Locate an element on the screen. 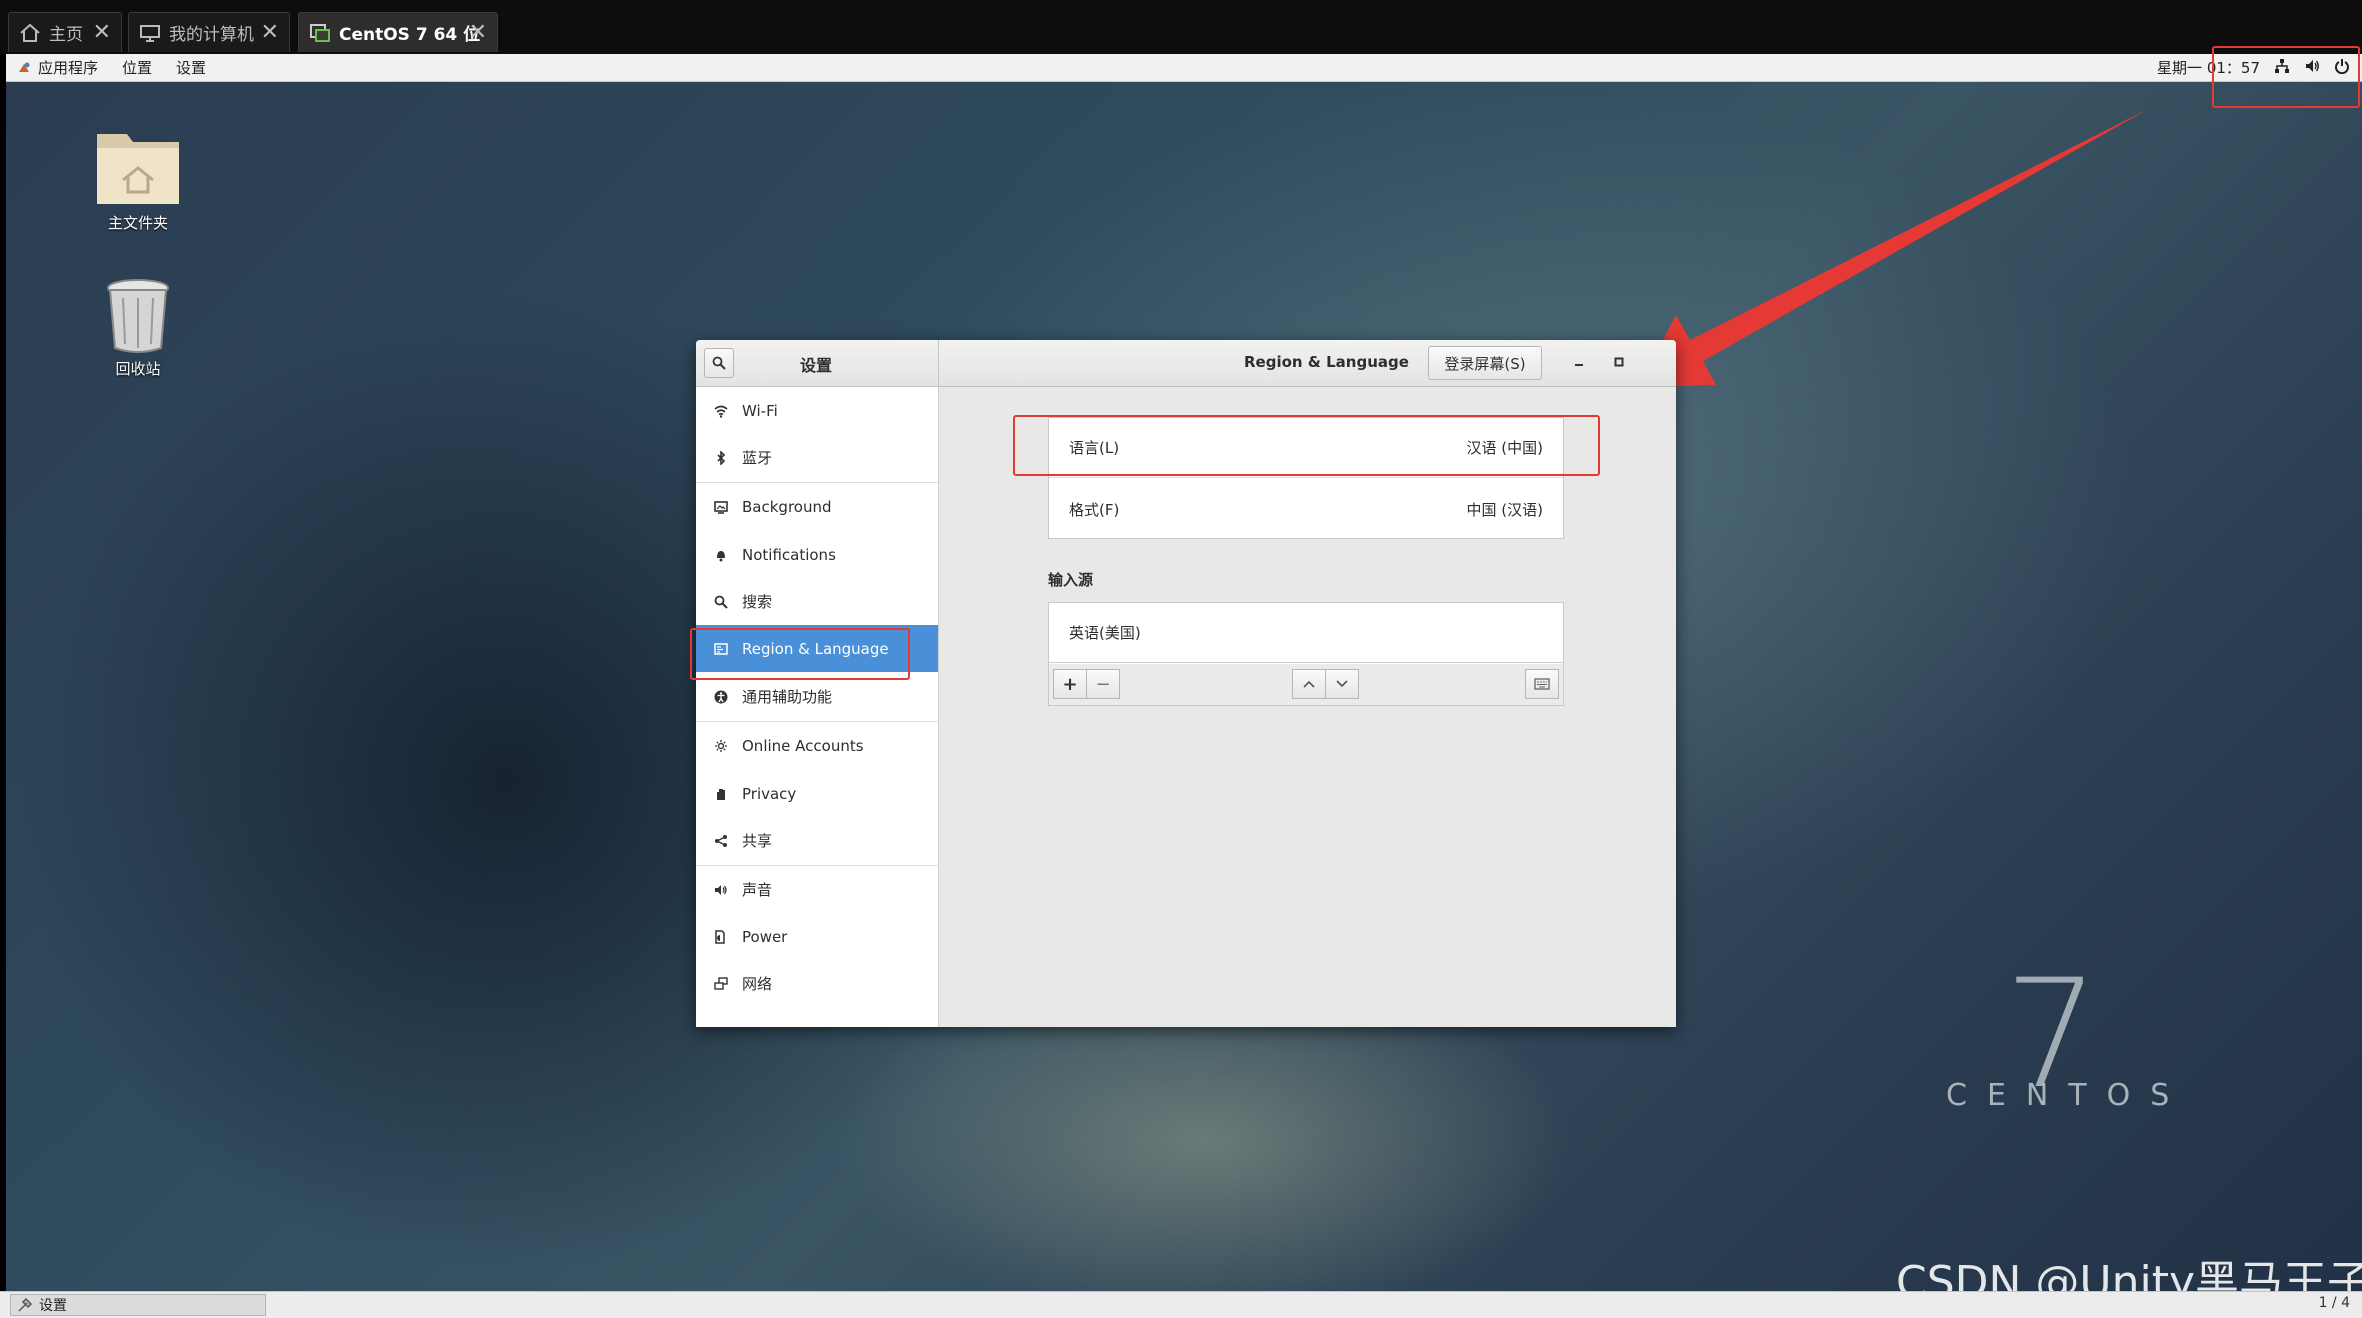  workspace-indicator: 1 / 4 is located at coordinates (2334, 1303).